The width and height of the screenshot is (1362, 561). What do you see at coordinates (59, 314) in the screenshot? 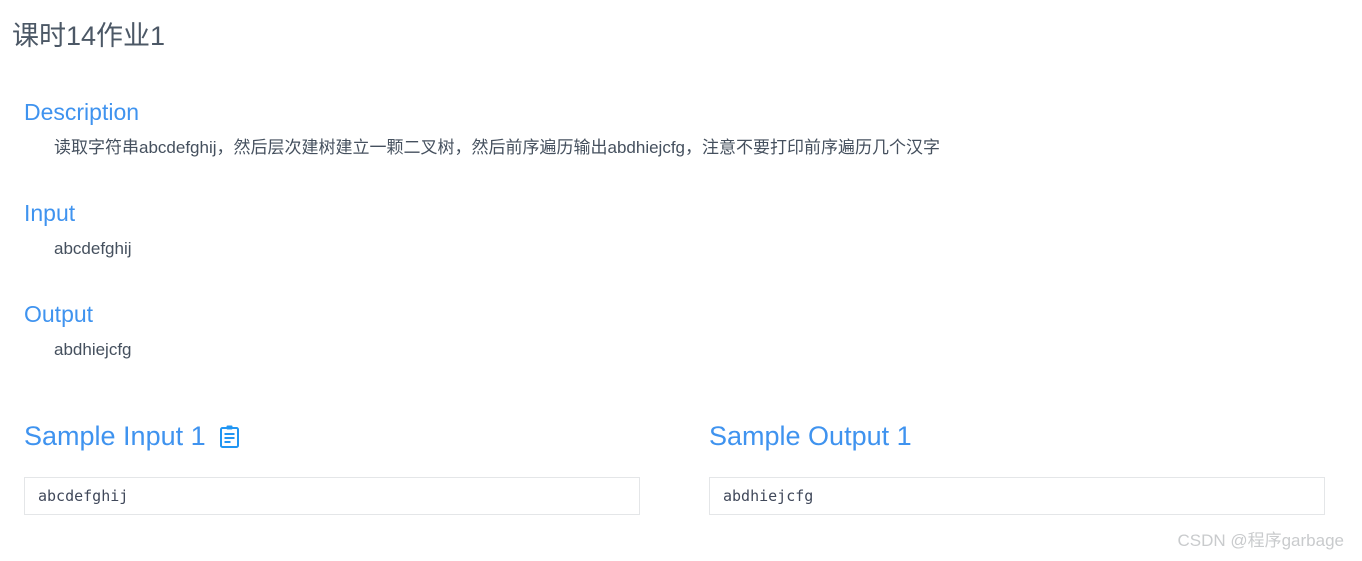
I see `section-heading-output: Output` at bounding box center [59, 314].